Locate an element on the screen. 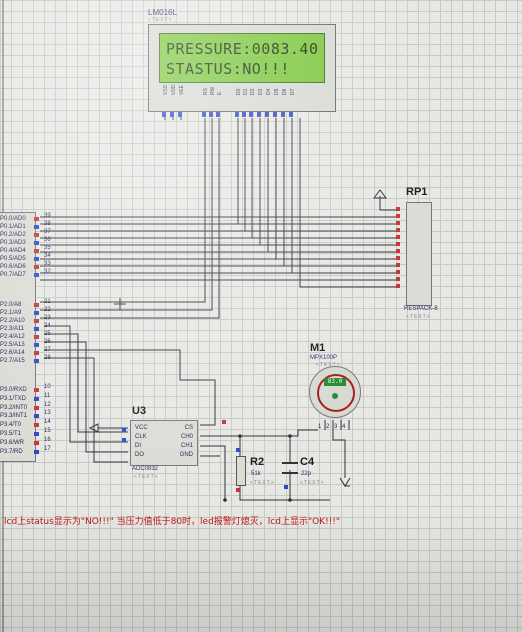 Image resolution: width=522 pixels, height=632 pixels. m1-pin-number: 1 is located at coordinates (320, 427).